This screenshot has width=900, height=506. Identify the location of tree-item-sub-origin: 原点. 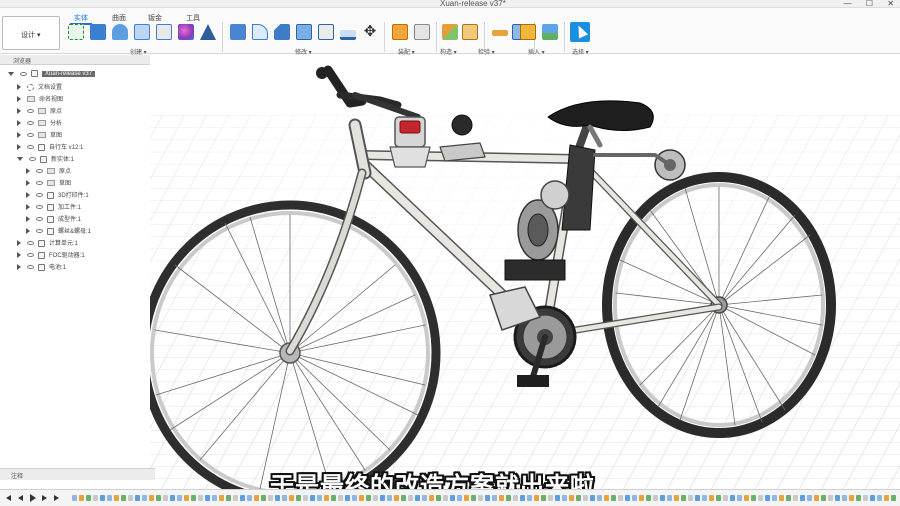
(48, 171).